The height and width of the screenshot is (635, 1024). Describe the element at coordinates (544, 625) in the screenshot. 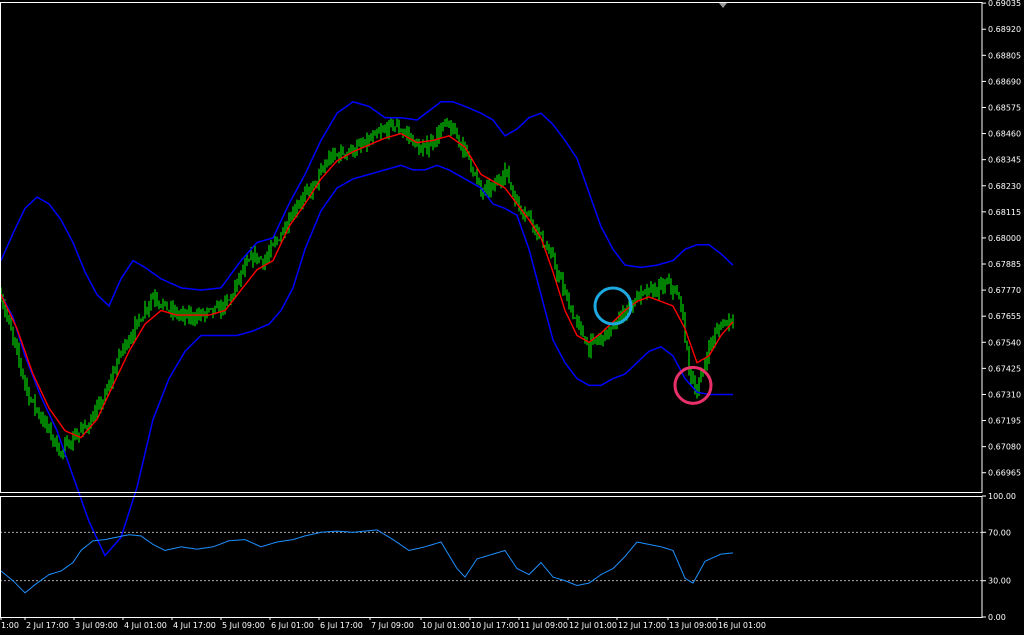

I see `time-tick-label-11: 11 Jul 09:00` at that location.